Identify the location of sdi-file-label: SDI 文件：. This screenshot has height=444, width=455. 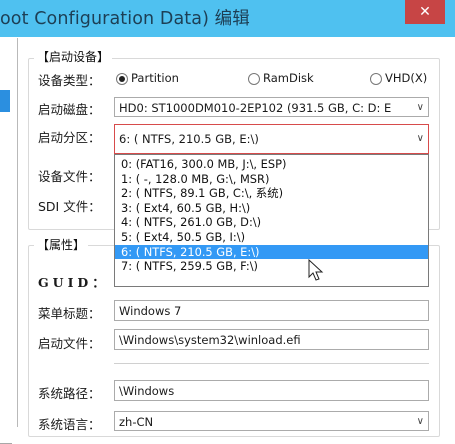
(69, 206).